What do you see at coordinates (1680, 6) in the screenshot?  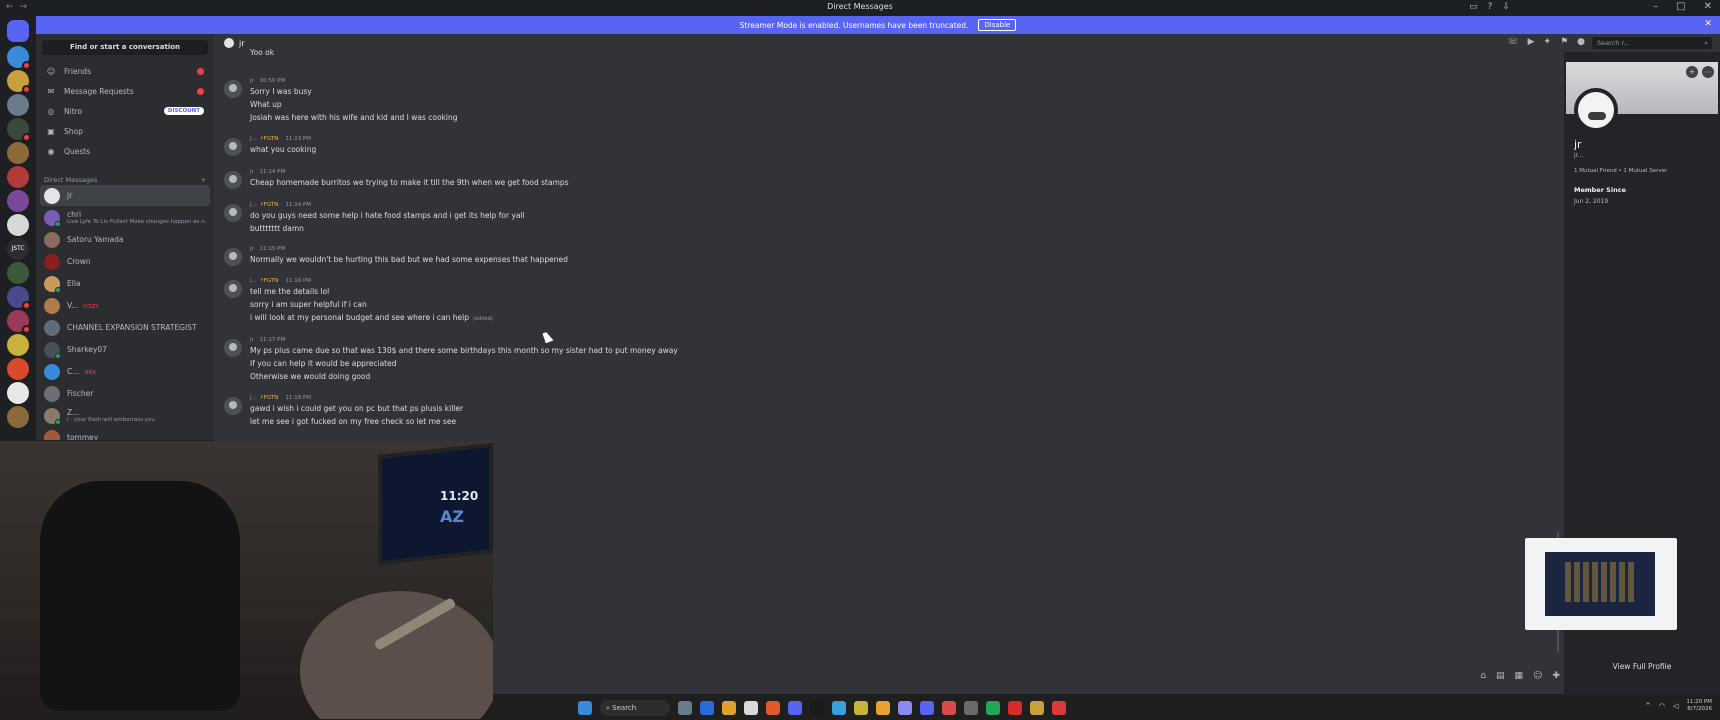 I see `maximize-icon: □` at bounding box center [1680, 6].